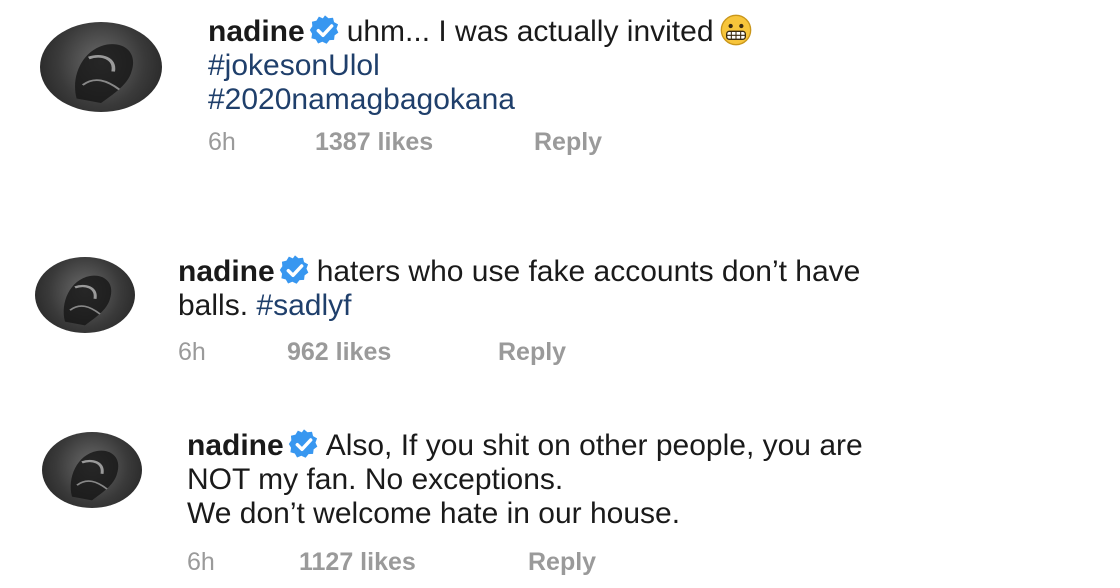  I want to click on likes-count: 1387 likes, so click(374, 142).